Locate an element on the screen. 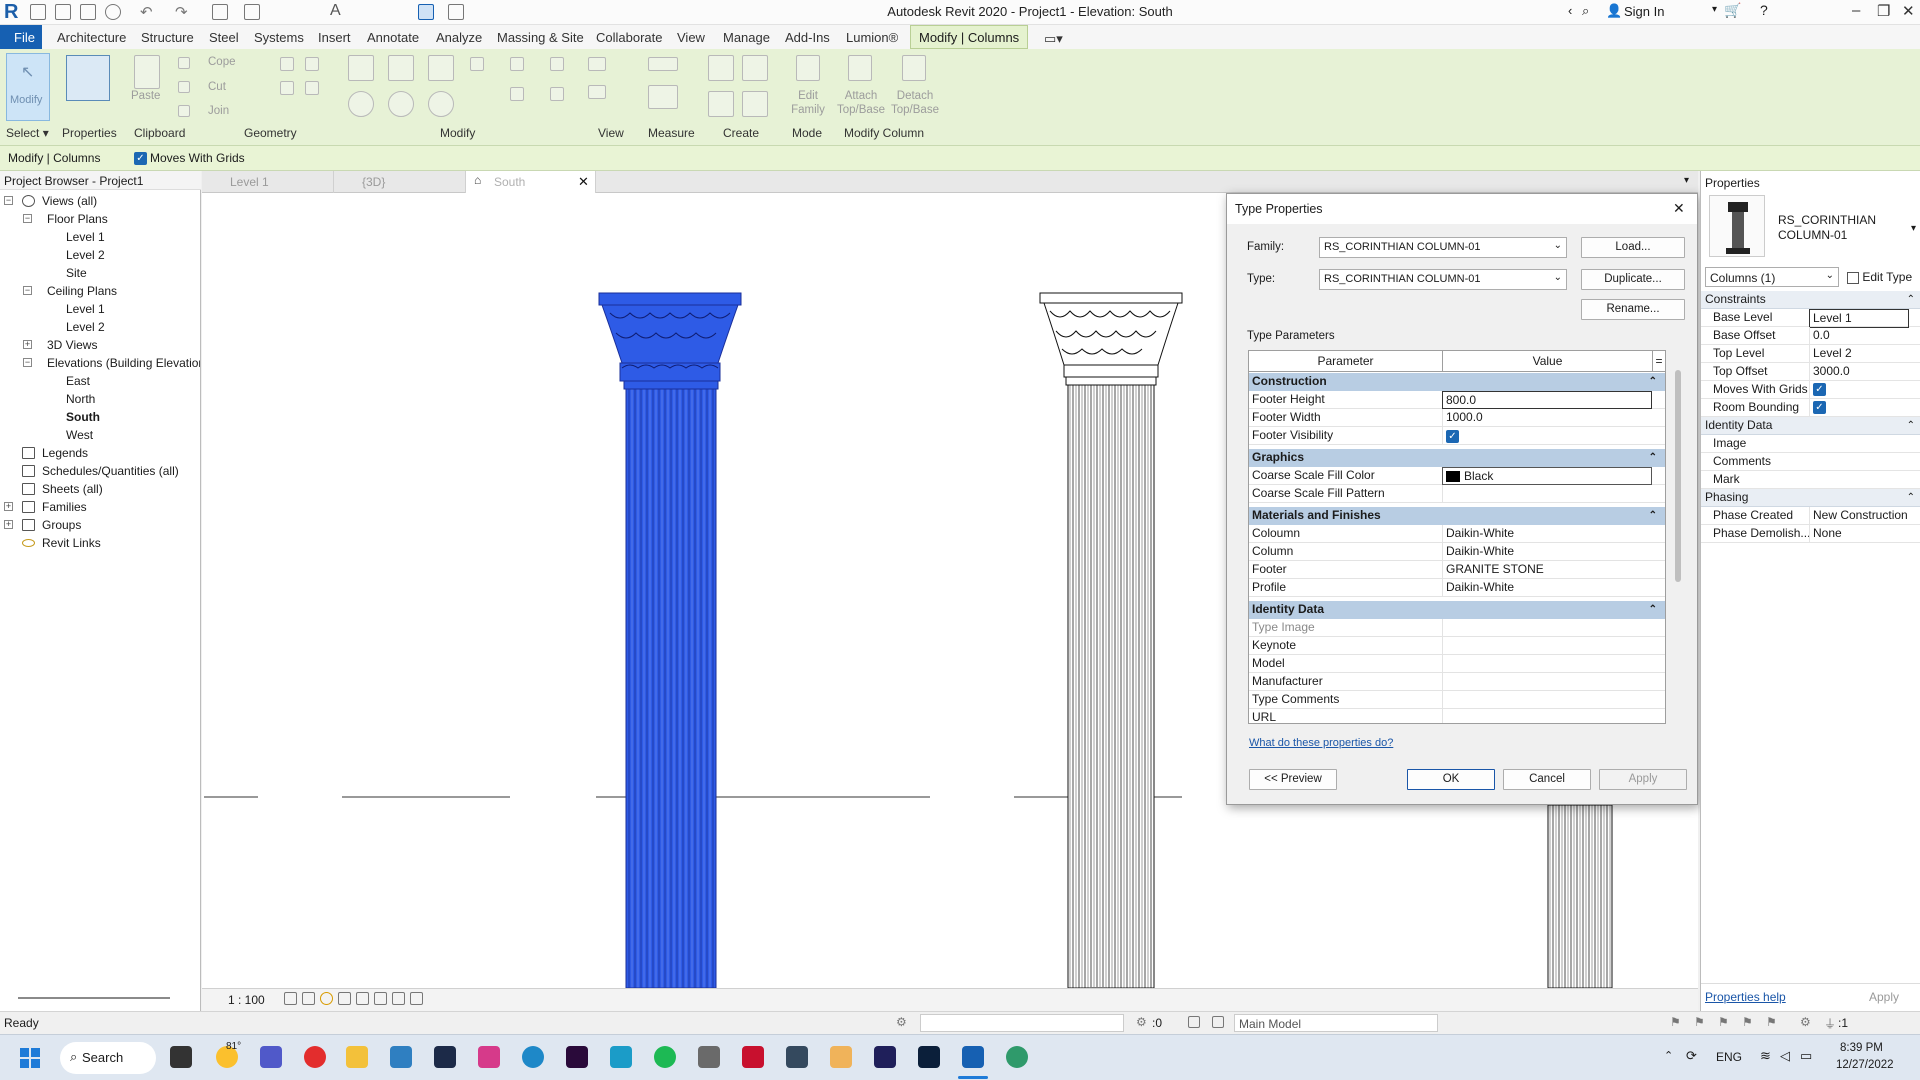  edge-icon is located at coordinates (533, 1057).